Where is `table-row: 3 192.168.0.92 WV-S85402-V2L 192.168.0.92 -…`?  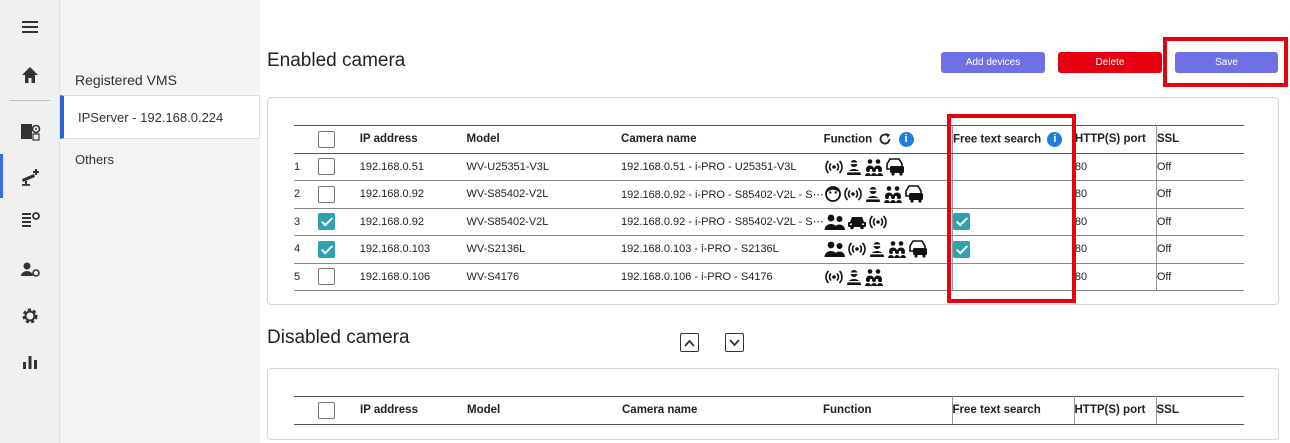
table-row: 3 192.168.0.92 WV-S85402-V2L 192.168.0.92 -… is located at coordinates (769, 222).